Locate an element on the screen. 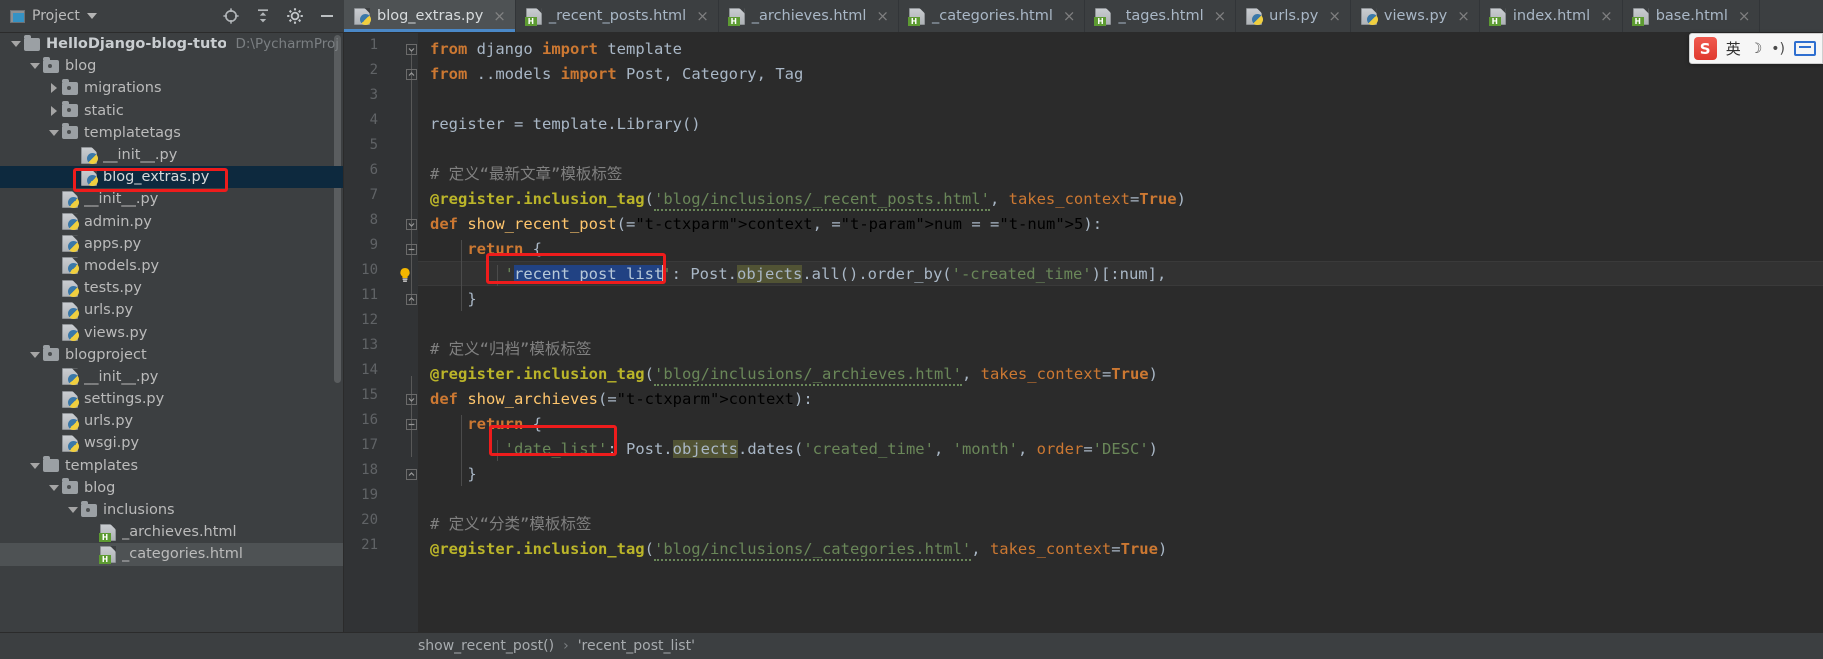 The image size is (1823, 659). ime-toolbar: S 英 ☽ •) is located at coordinates (1755, 48).